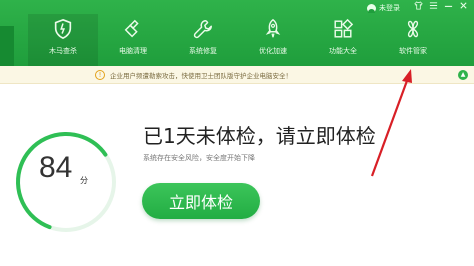 The height and width of the screenshot is (266, 474). What do you see at coordinates (133, 40) in the screenshot?
I see `tab-pc-cleanup: 电脑清理` at bounding box center [133, 40].